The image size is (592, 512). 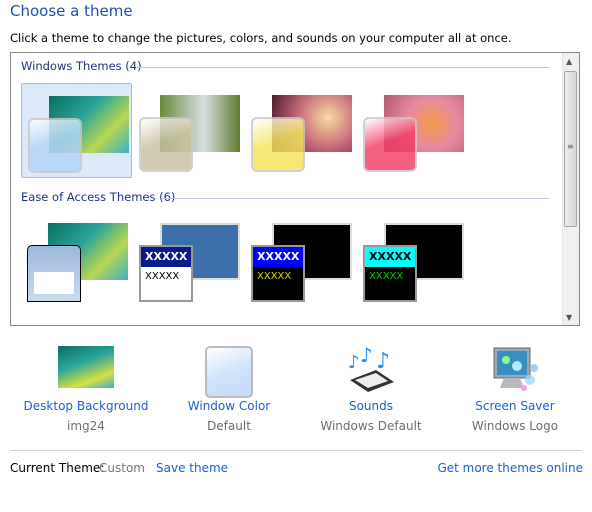 What do you see at coordinates (570, 189) in the screenshot?
I see `scrollbar: ▲ ≡ ▼` at bounding box center [570, 189].